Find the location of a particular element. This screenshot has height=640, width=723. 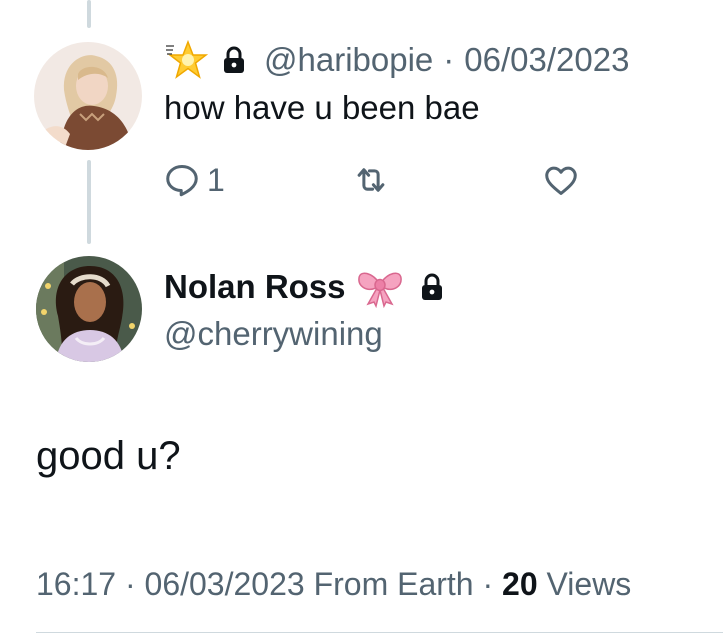

tweet-source: From Earth is located at coordinates (393, 584).